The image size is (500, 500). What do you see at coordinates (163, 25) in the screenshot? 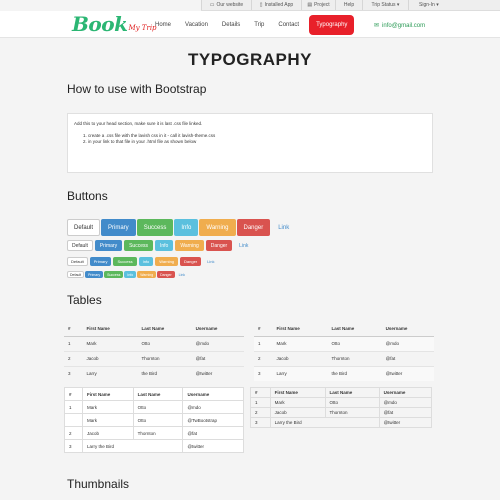
I see `nav-home: Home` at bounding box center [163, 25].